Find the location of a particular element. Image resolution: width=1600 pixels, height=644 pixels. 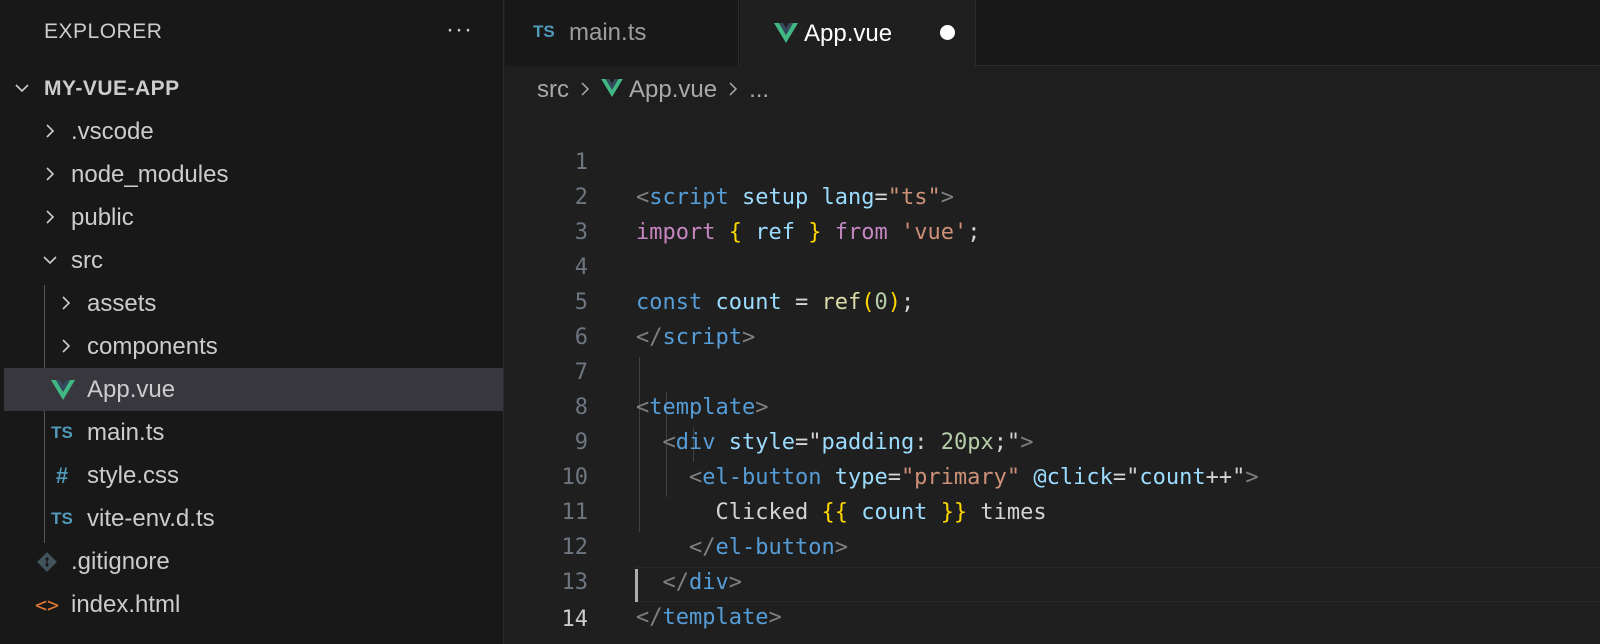

tree-item-index-html: <> index.html is located at coordinates (253, 604).